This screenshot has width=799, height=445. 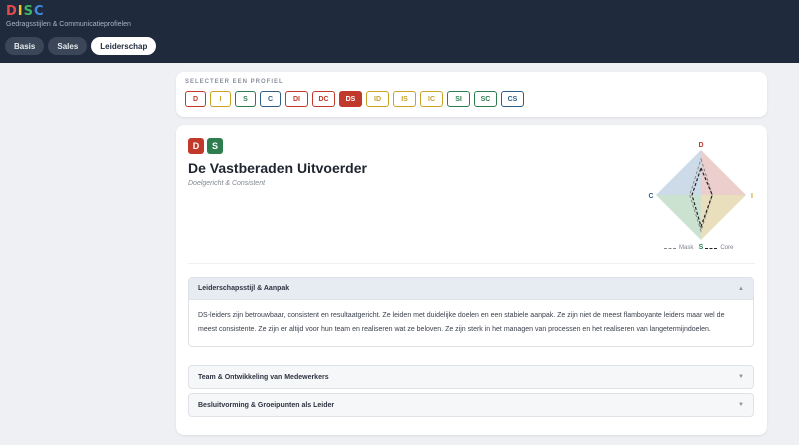 What do you see at coordinates (700, 145) in the screenshot?
I see `radar-axis-label-d: D` at bounding box center [700, 145].